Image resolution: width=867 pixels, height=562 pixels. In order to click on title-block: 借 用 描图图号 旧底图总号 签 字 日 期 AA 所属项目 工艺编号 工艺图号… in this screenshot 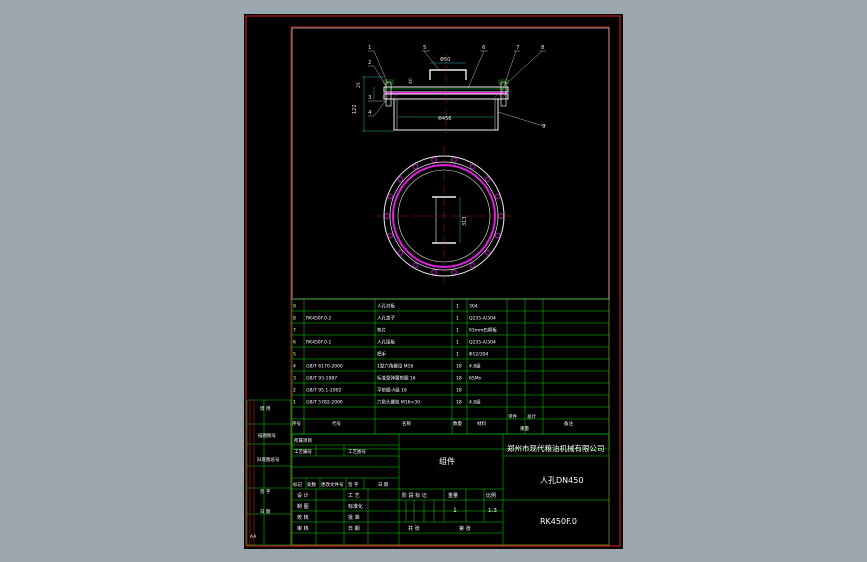, I will do `click(428, 472)`.